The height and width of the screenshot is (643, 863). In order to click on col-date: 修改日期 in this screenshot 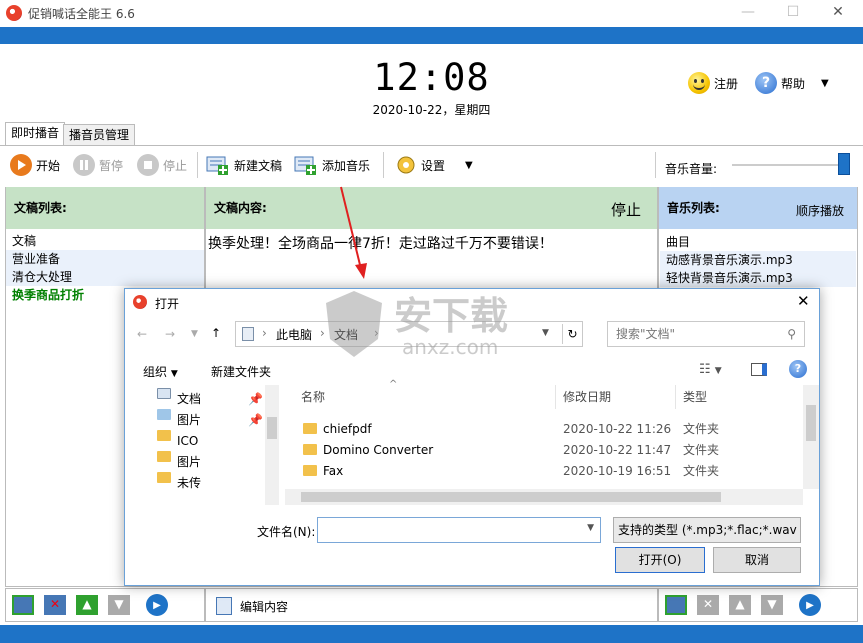, I will do `click(587, 397)`.